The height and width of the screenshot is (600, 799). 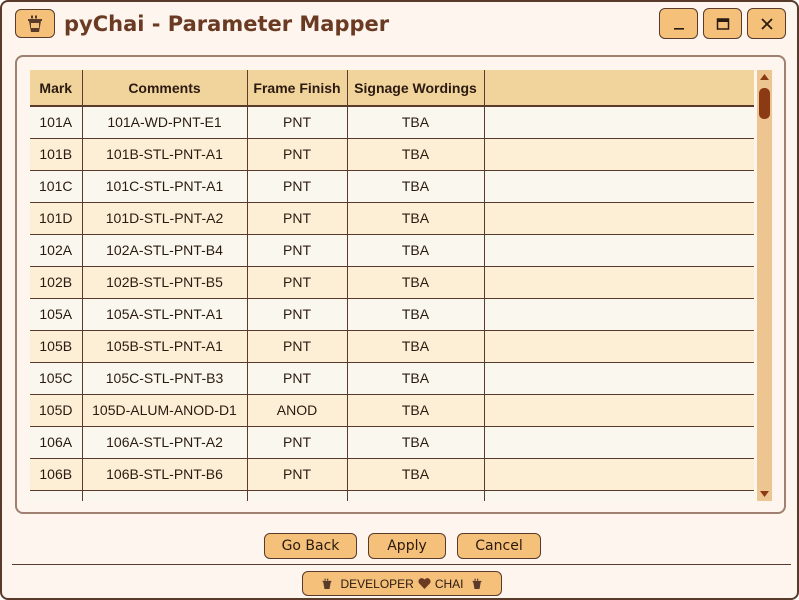 I want to click on table-cell: 105A-STL-PNT-A1, so click(x=165, y=314).